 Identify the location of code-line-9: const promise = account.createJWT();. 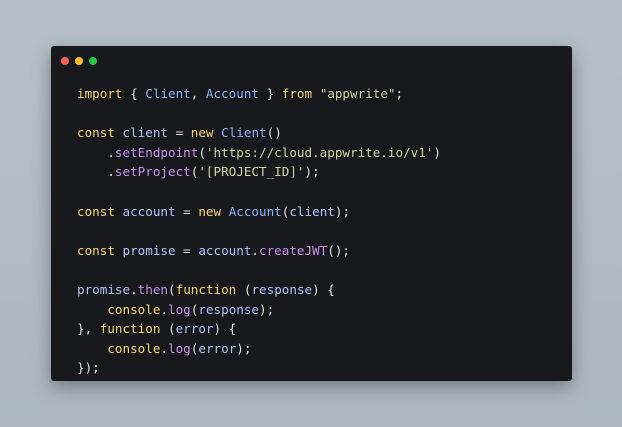
(214, 250).